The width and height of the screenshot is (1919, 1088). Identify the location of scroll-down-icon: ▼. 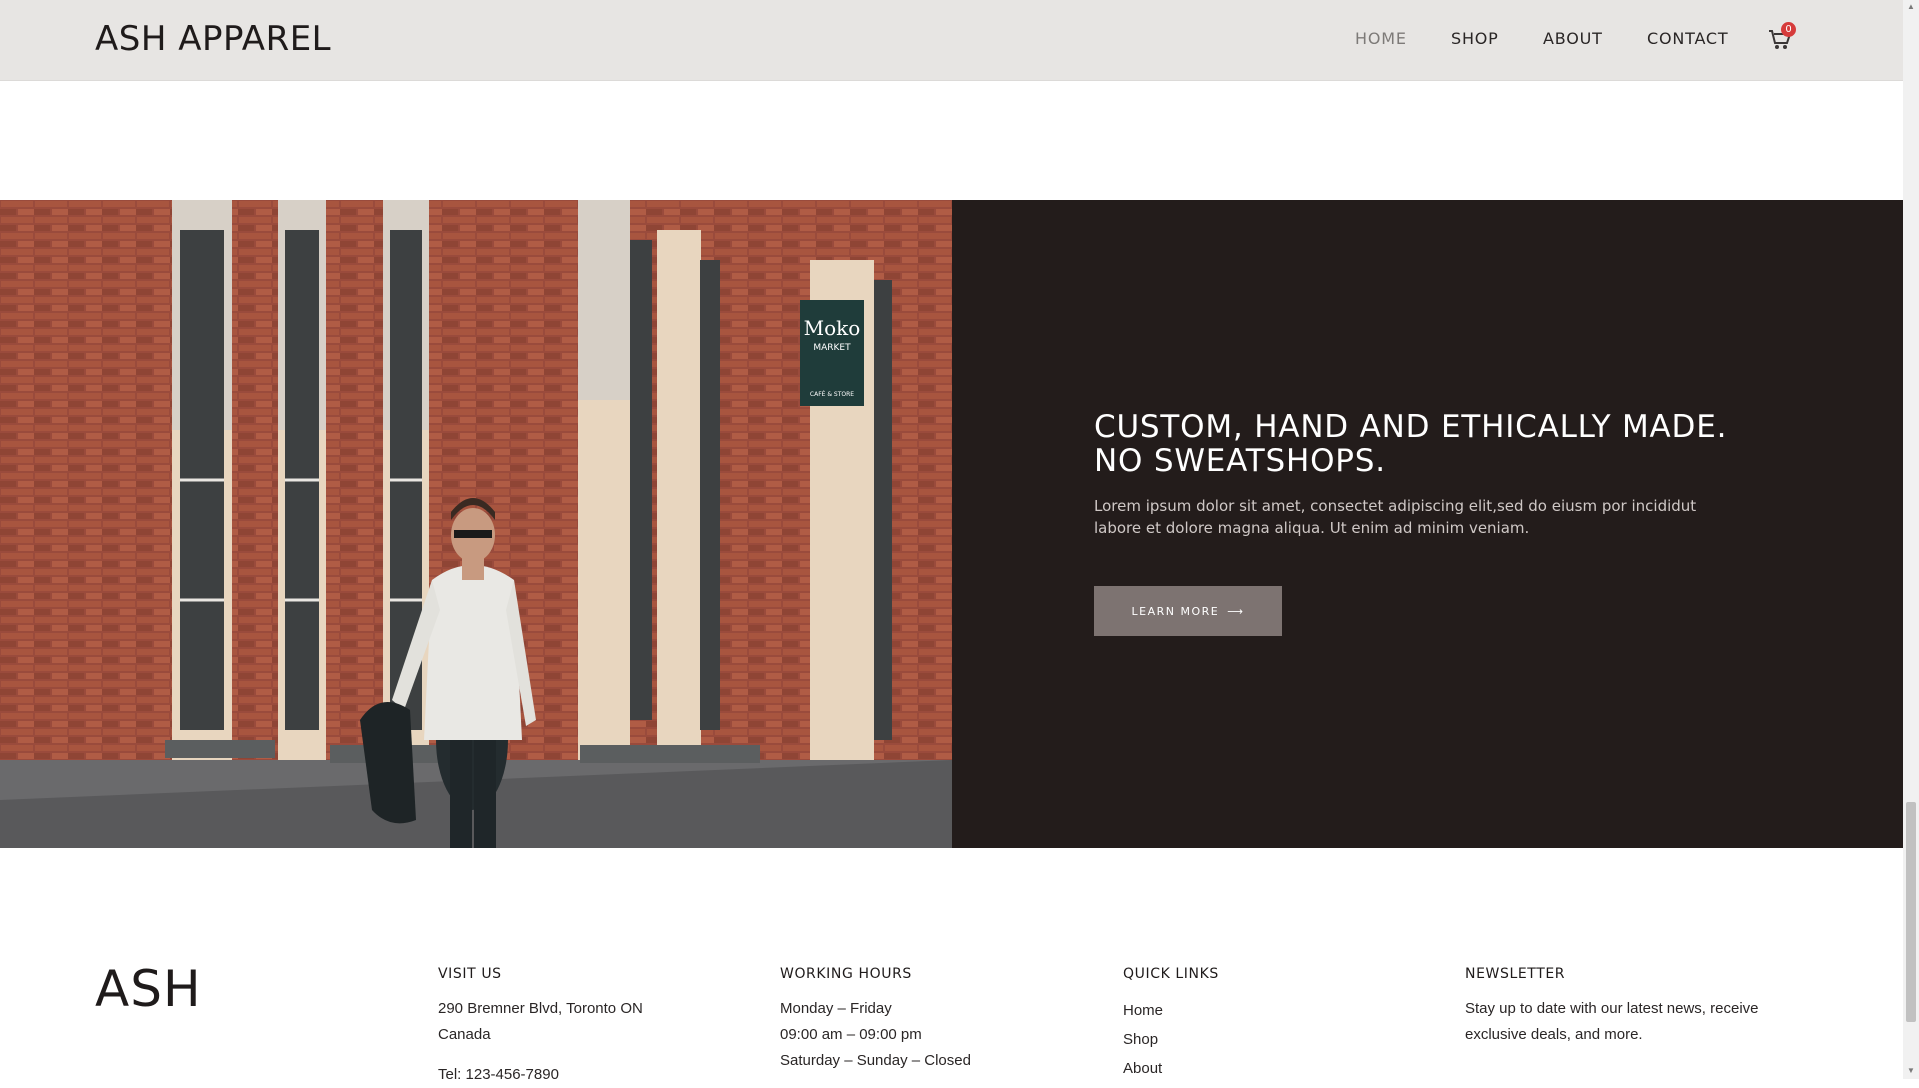
(1911, 1071).